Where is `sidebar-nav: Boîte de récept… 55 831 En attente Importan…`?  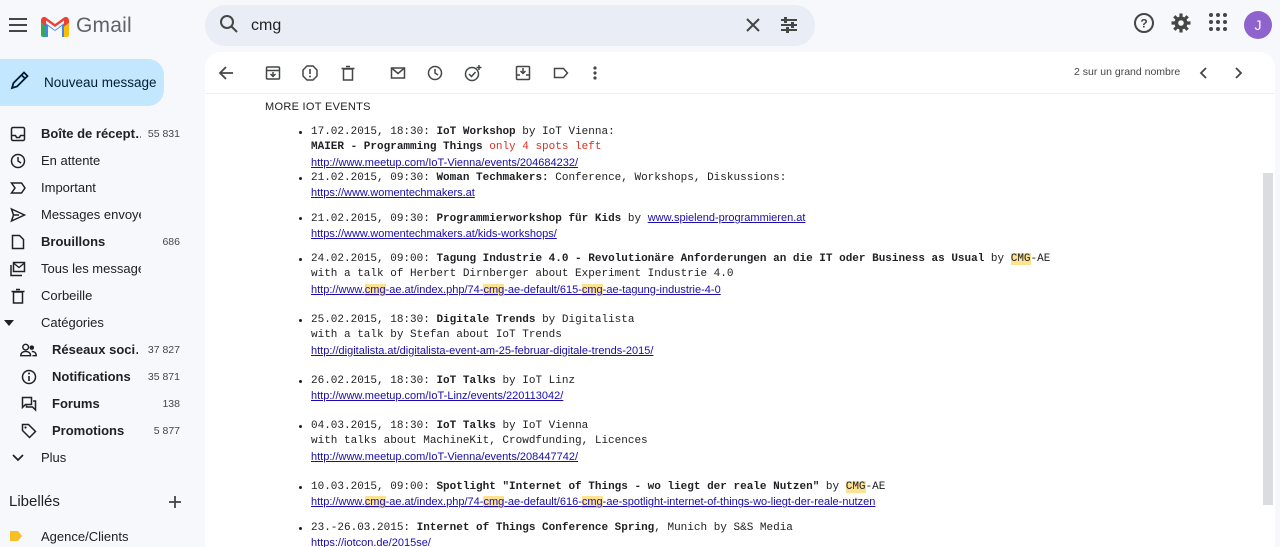 sidebar-nav: Boîte de récept… 55 831 En attente Importan… is located at coordinates (95, 295).